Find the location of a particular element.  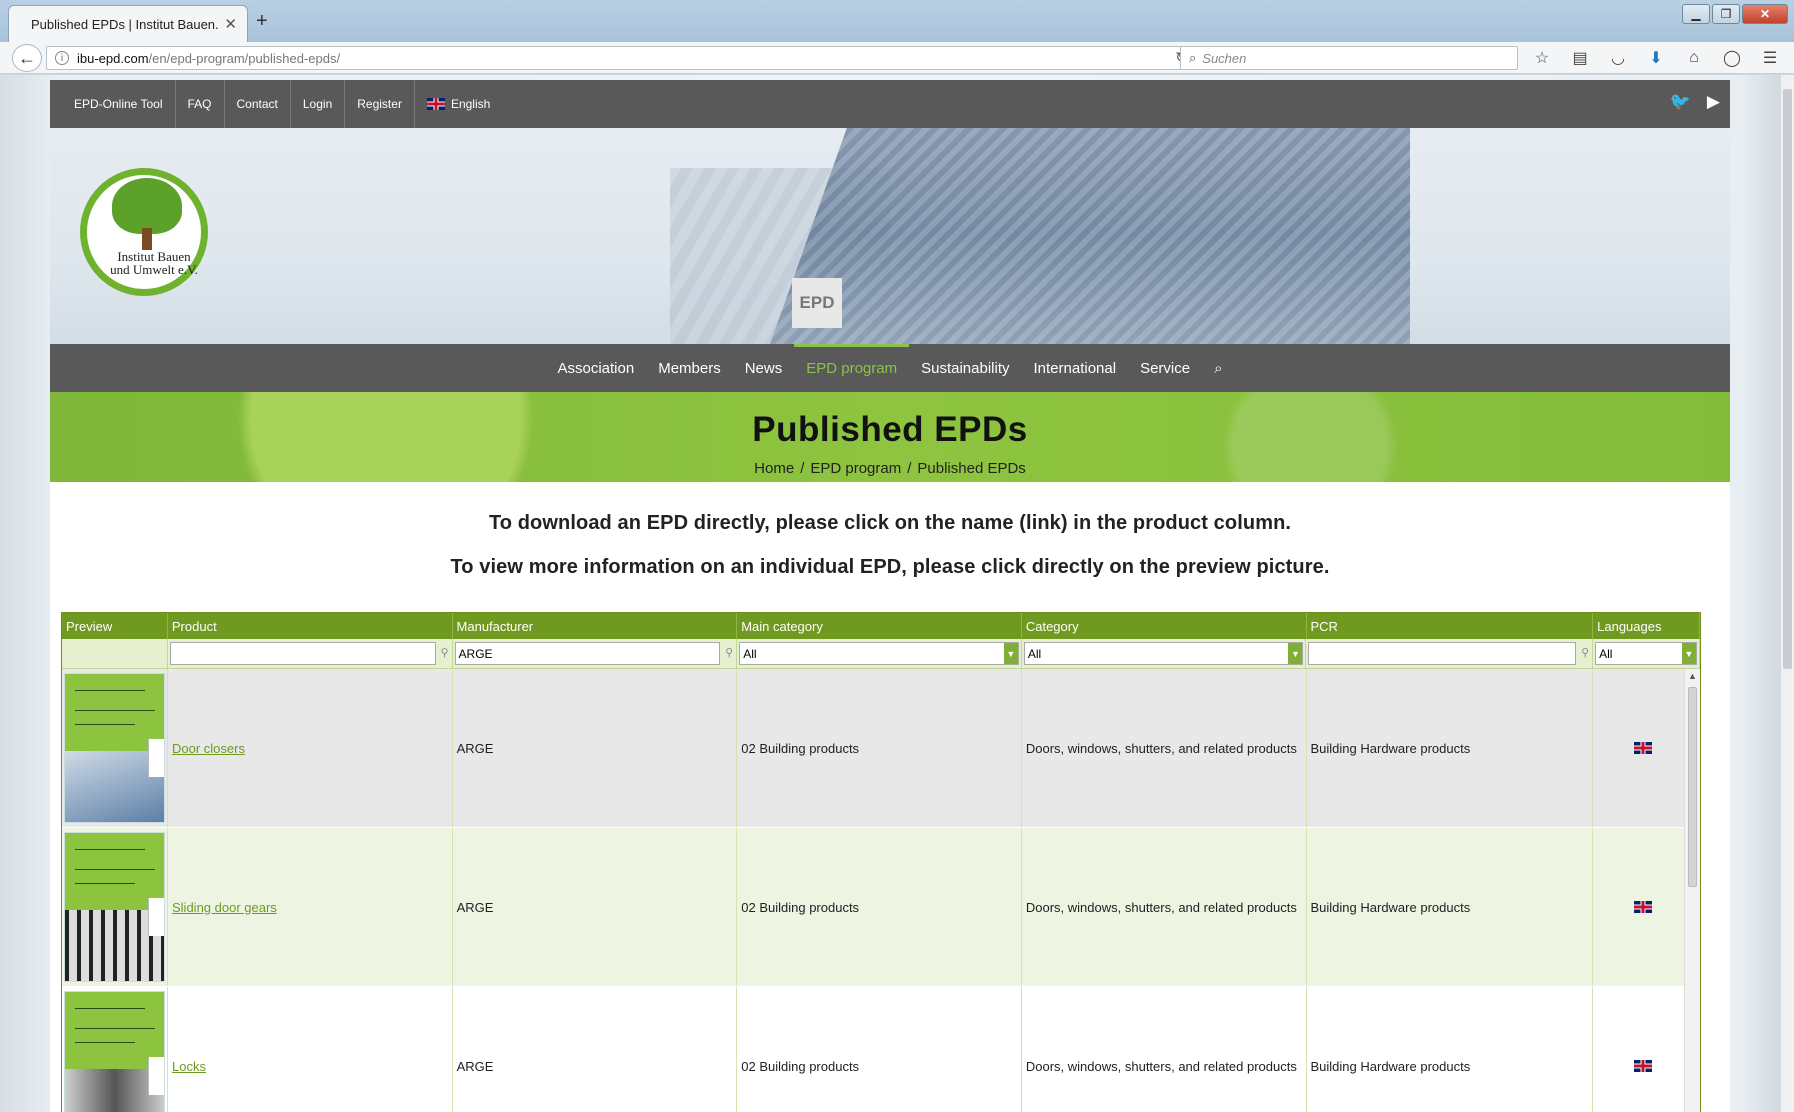

pocket-icon: ◡ is located at coordinates (1618, 58).